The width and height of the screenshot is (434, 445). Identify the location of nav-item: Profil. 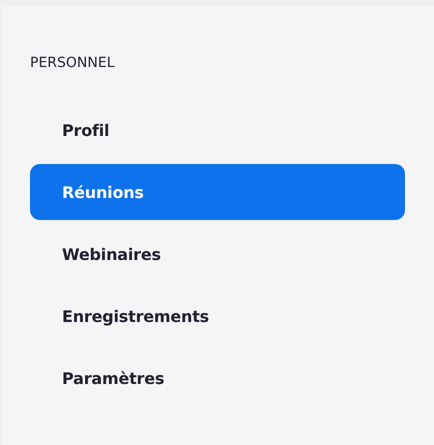
(217, 130).